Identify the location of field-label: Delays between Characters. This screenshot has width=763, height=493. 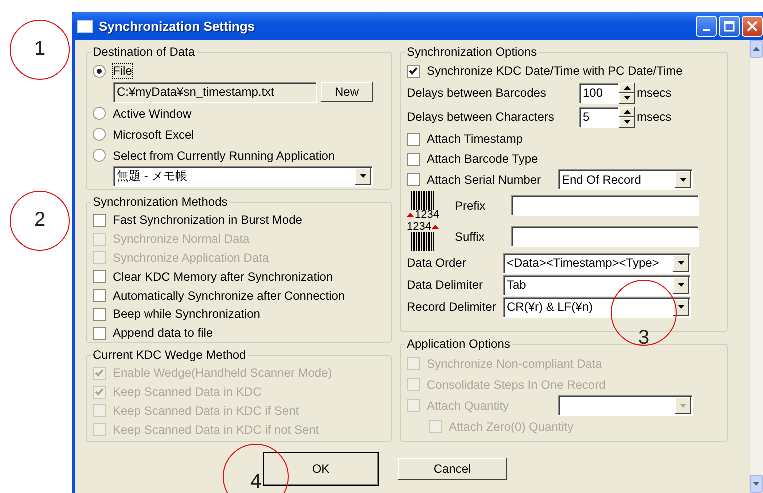
(481, 117).